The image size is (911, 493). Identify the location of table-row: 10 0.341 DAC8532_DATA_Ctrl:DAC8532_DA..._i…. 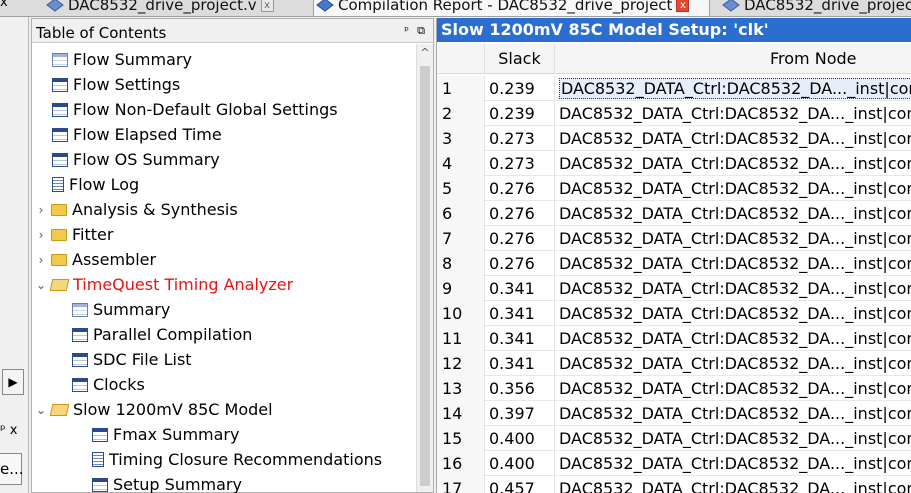
(674, 313).